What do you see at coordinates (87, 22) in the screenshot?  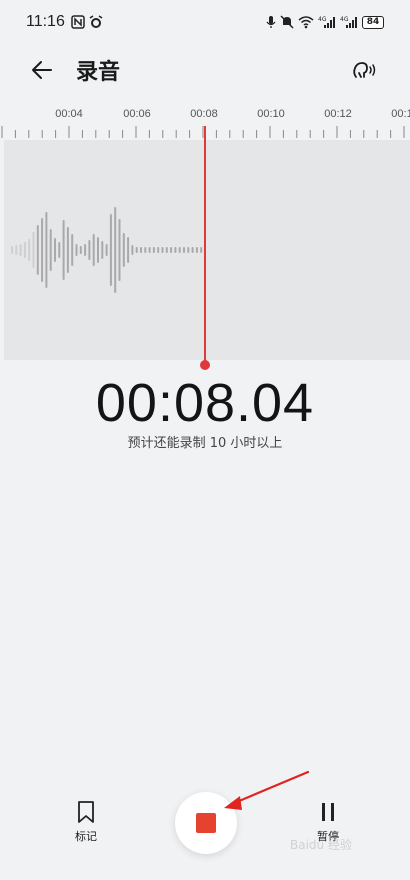 I see `status-left-icons` at bounding box center [87, 22].